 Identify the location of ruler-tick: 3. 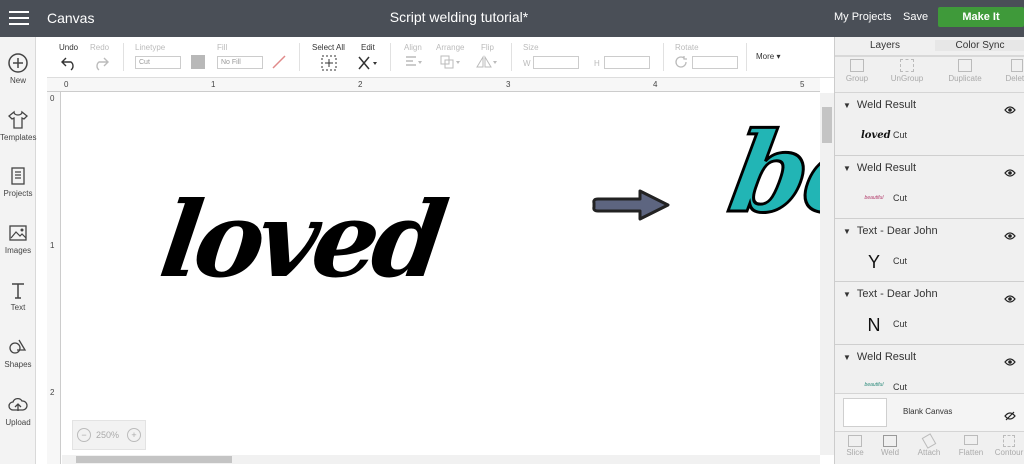
(508, 84).